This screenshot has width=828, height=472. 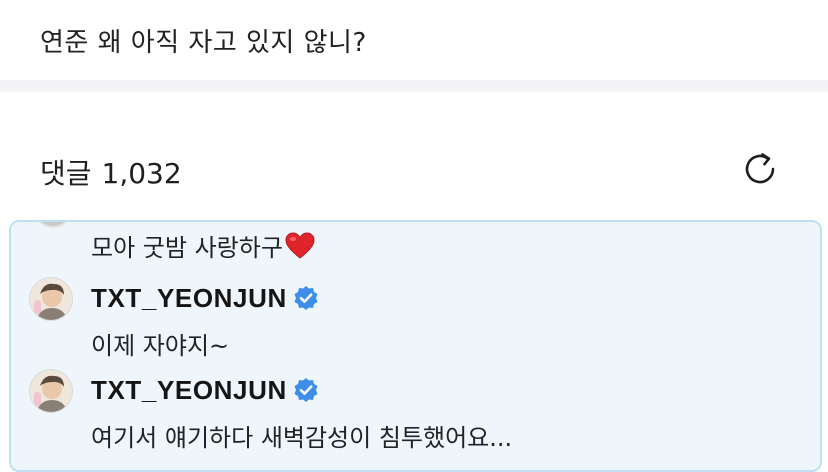 What do you see at coordinates (187, 248) in the screenshot?
I see `comment-text-content: 모아 굿밤 사랑하구` at bounding box center [187, 248].